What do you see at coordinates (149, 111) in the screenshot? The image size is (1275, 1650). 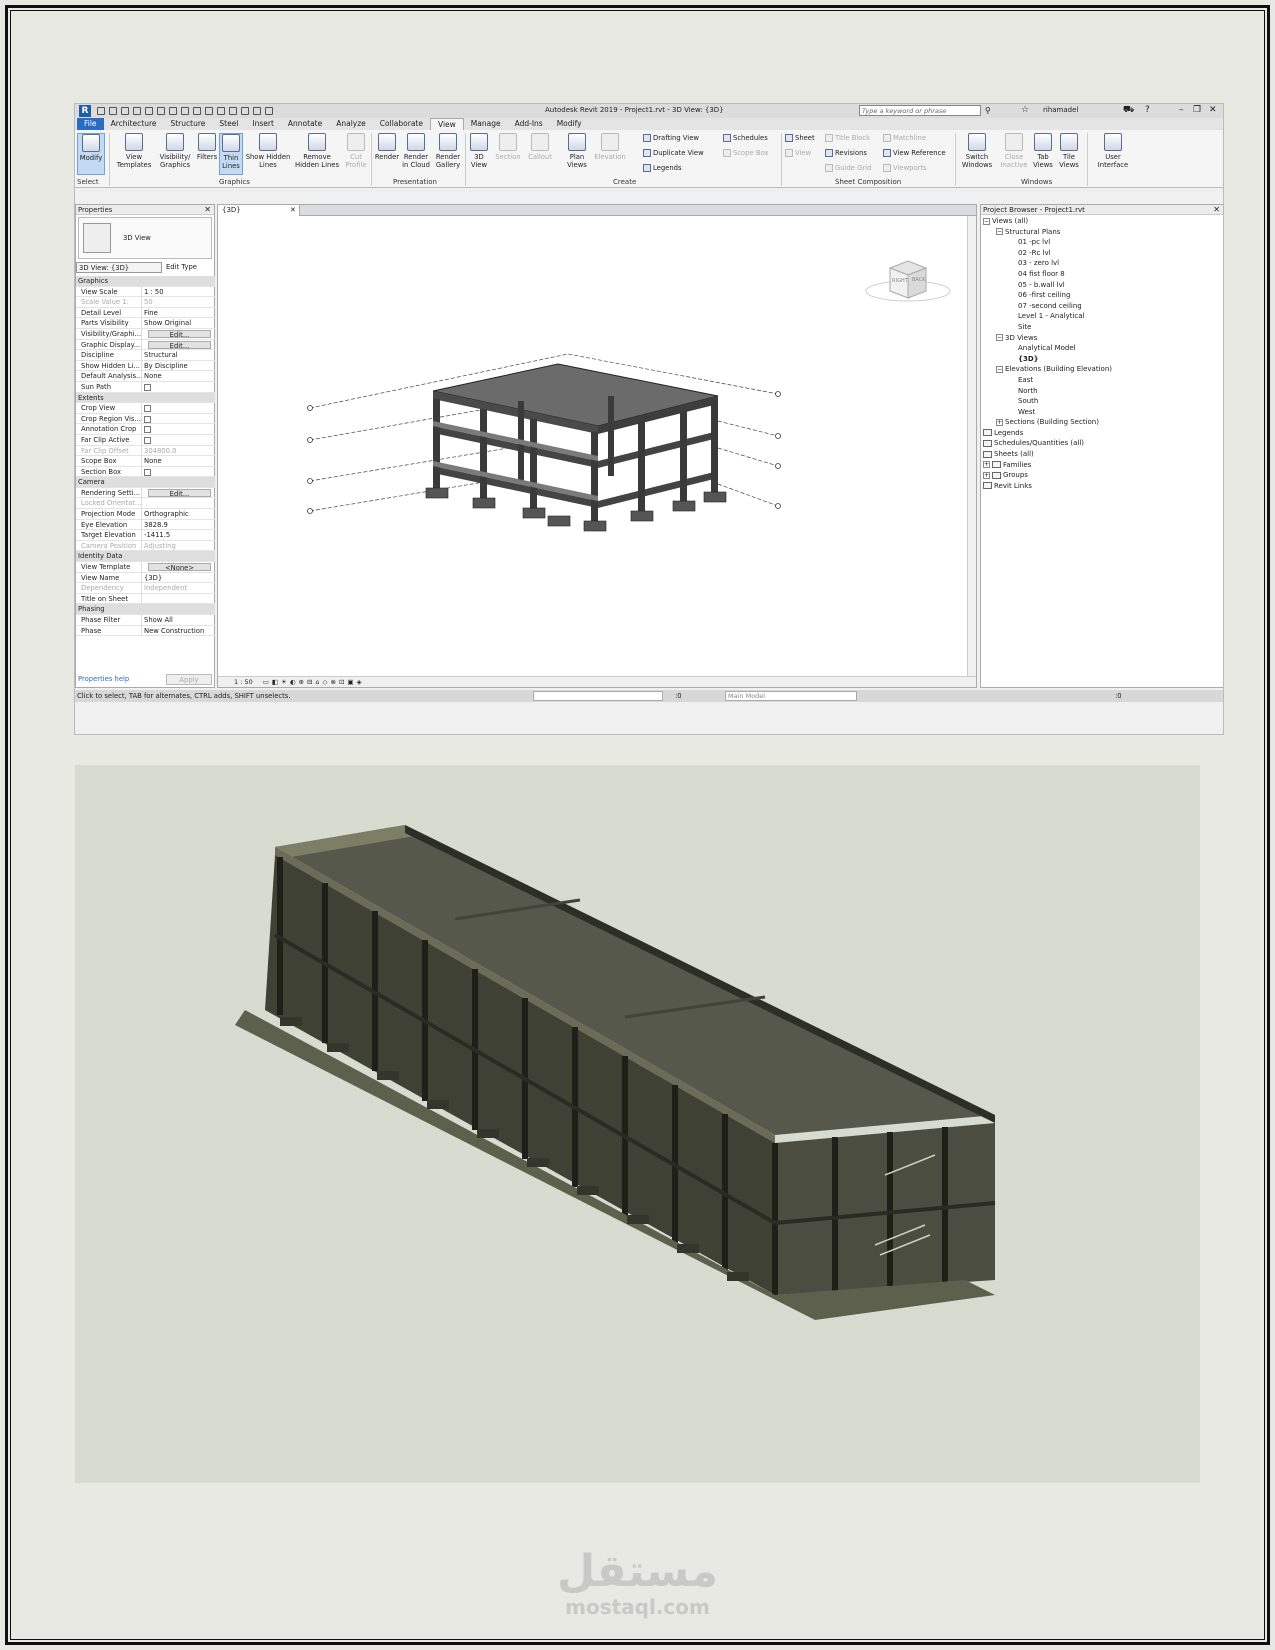 I see `redo-icon` at bounding box center [149, 111].